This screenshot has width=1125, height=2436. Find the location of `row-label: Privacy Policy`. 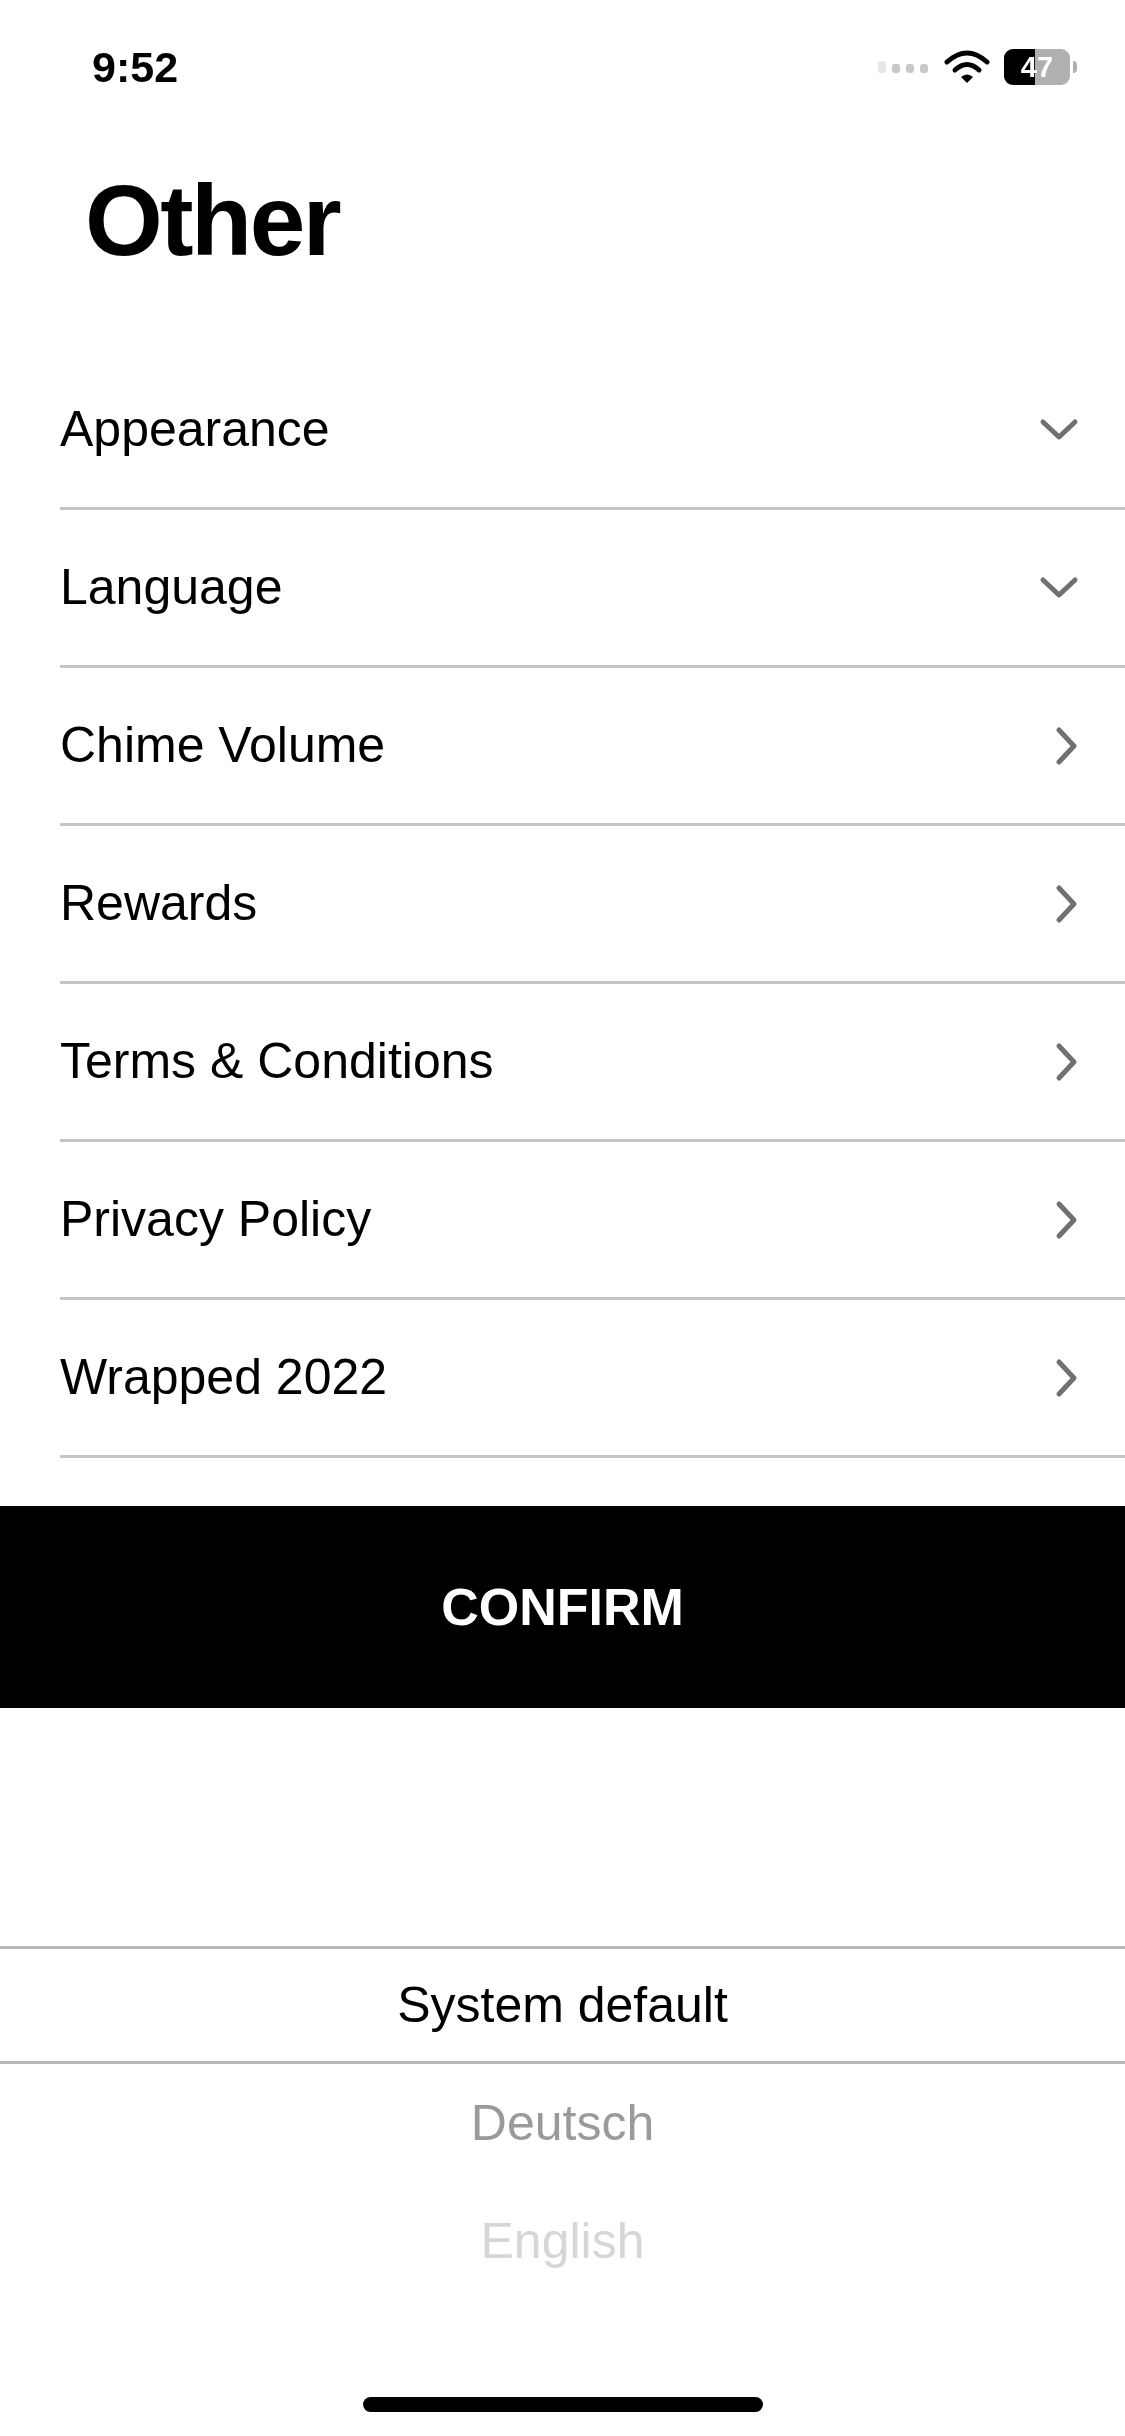

row-label: Privacy Policy is located at coordinates (216, 1219).